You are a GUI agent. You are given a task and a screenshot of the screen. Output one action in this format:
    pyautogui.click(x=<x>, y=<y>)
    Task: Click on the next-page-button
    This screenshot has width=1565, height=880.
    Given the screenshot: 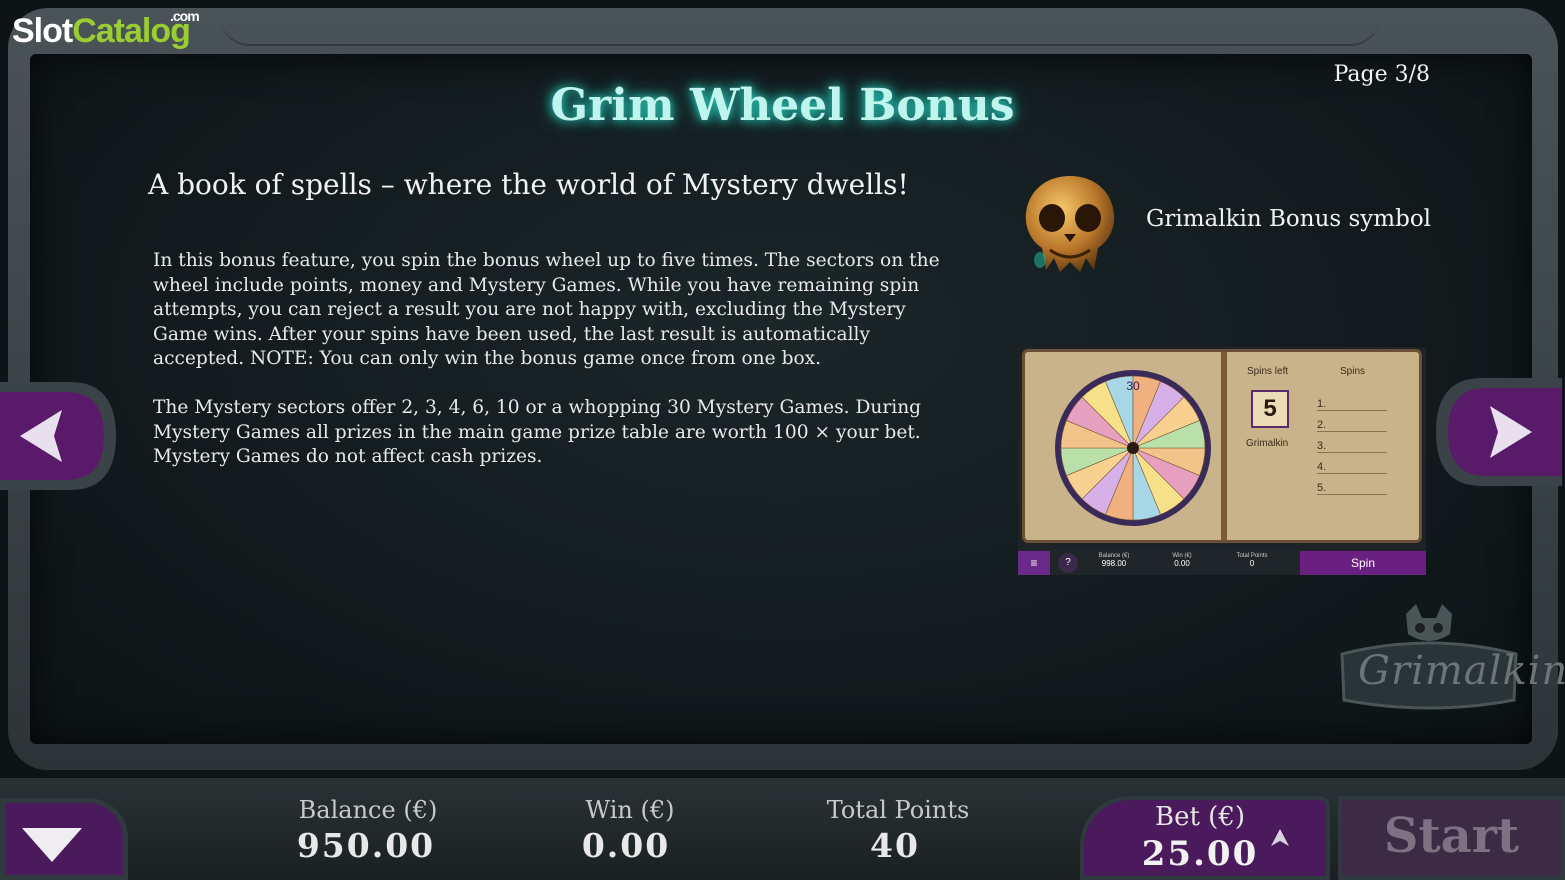 What is the action you would take?
    pyautogui.click(x=1497, y=432)
    